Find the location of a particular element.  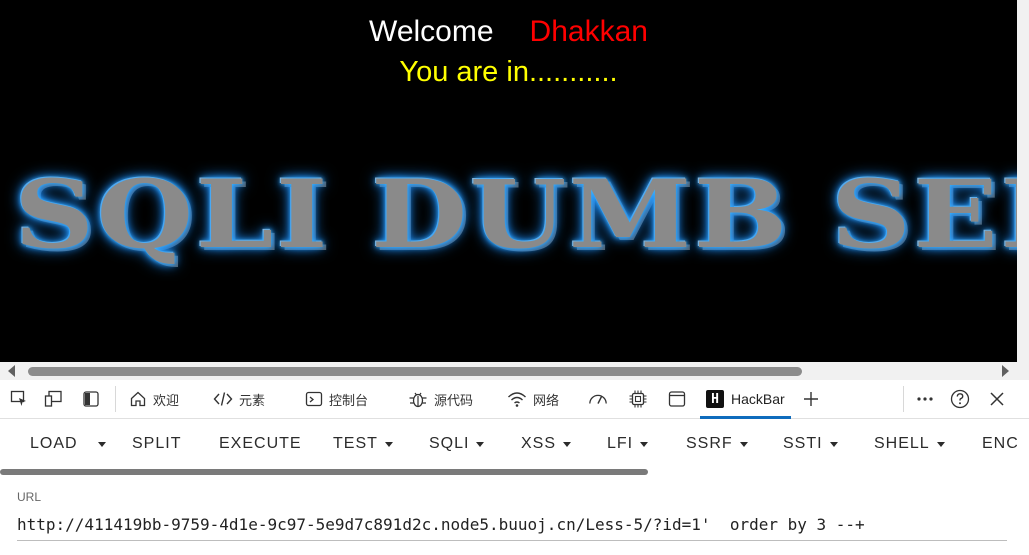

url-label: URL is located at coordinates (29, 497).